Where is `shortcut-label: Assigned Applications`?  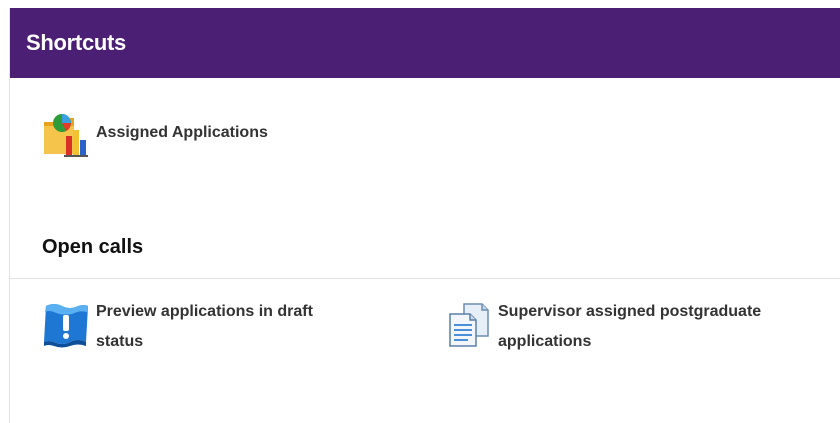
shortcut-label: Assigned Applications is located at coordinates (182, 132).